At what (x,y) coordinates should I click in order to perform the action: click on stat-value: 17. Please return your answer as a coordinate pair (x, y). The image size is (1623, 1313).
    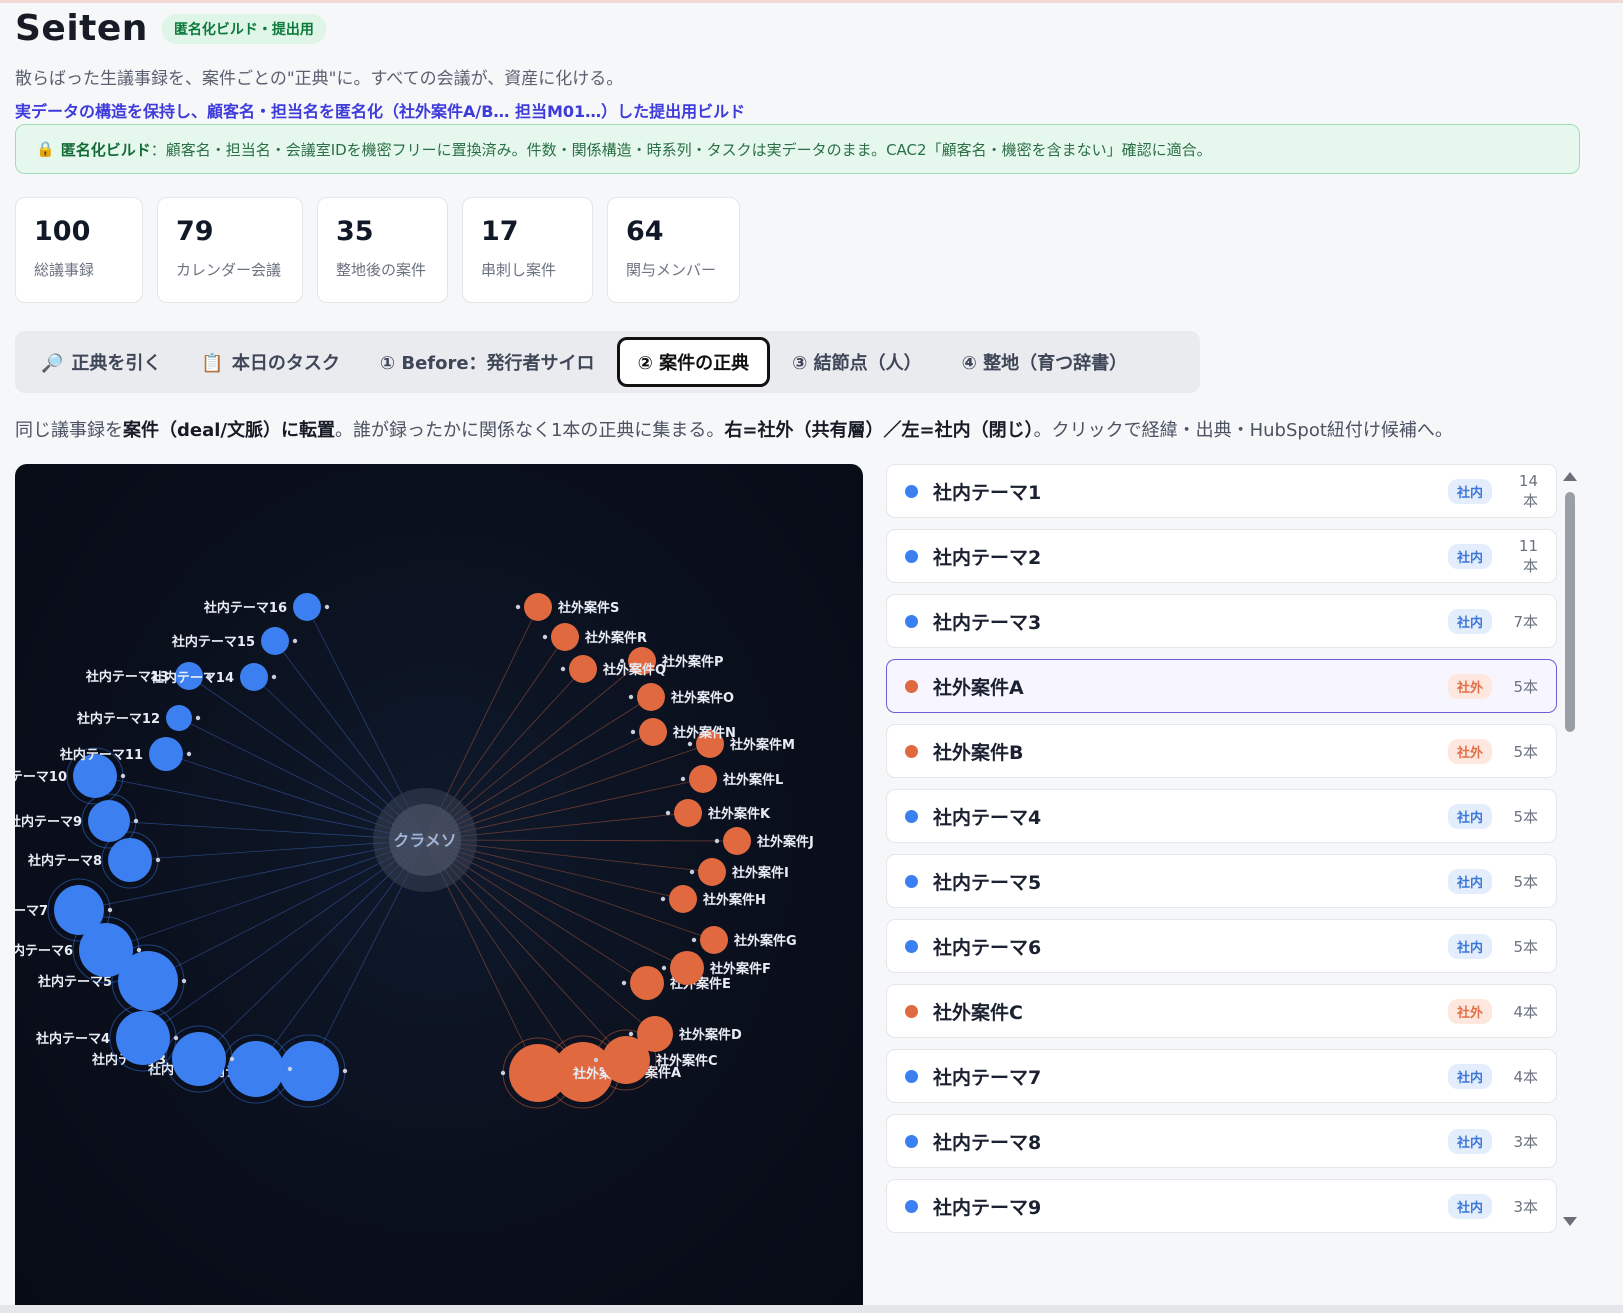
    Looking at the image, I should click on (500, 231).